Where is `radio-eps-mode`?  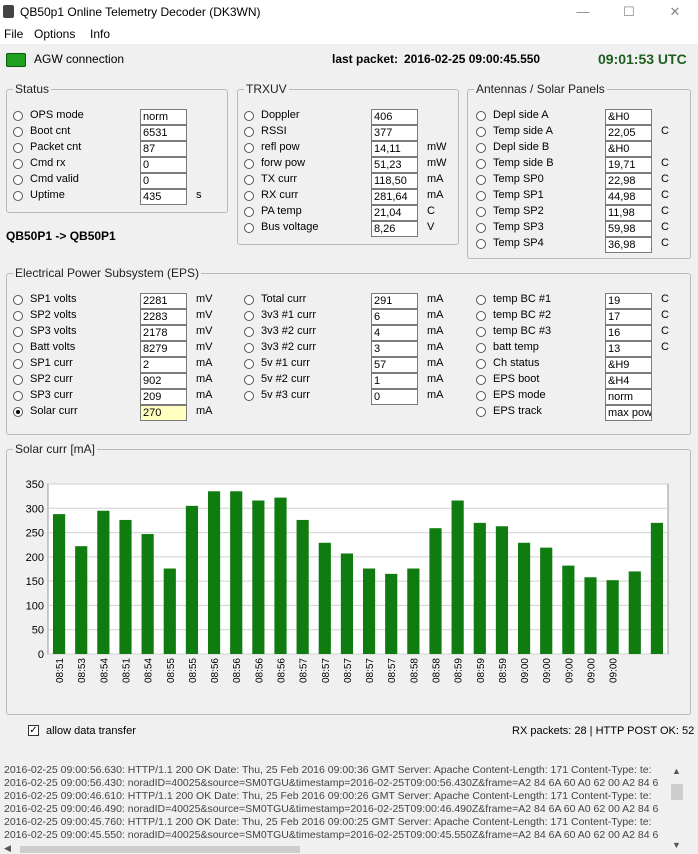
radio-eps-mode is located at coordinates (481, 396).